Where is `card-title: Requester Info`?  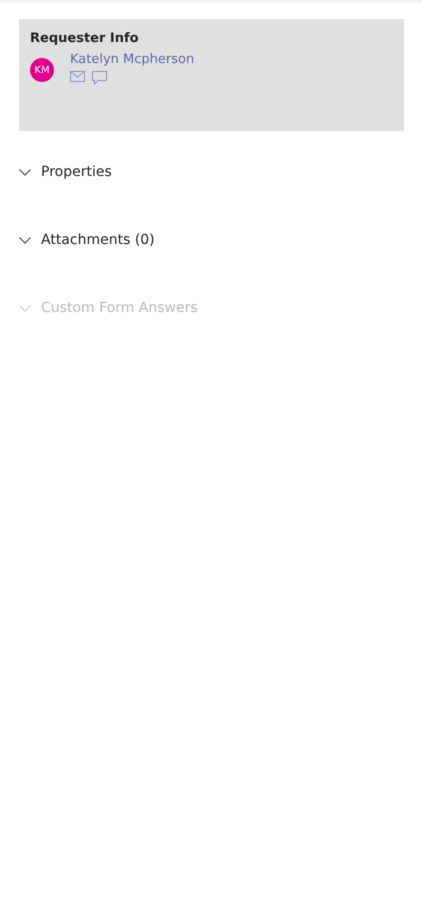 card-title: Requester Info is located at coordinates (85, 38).